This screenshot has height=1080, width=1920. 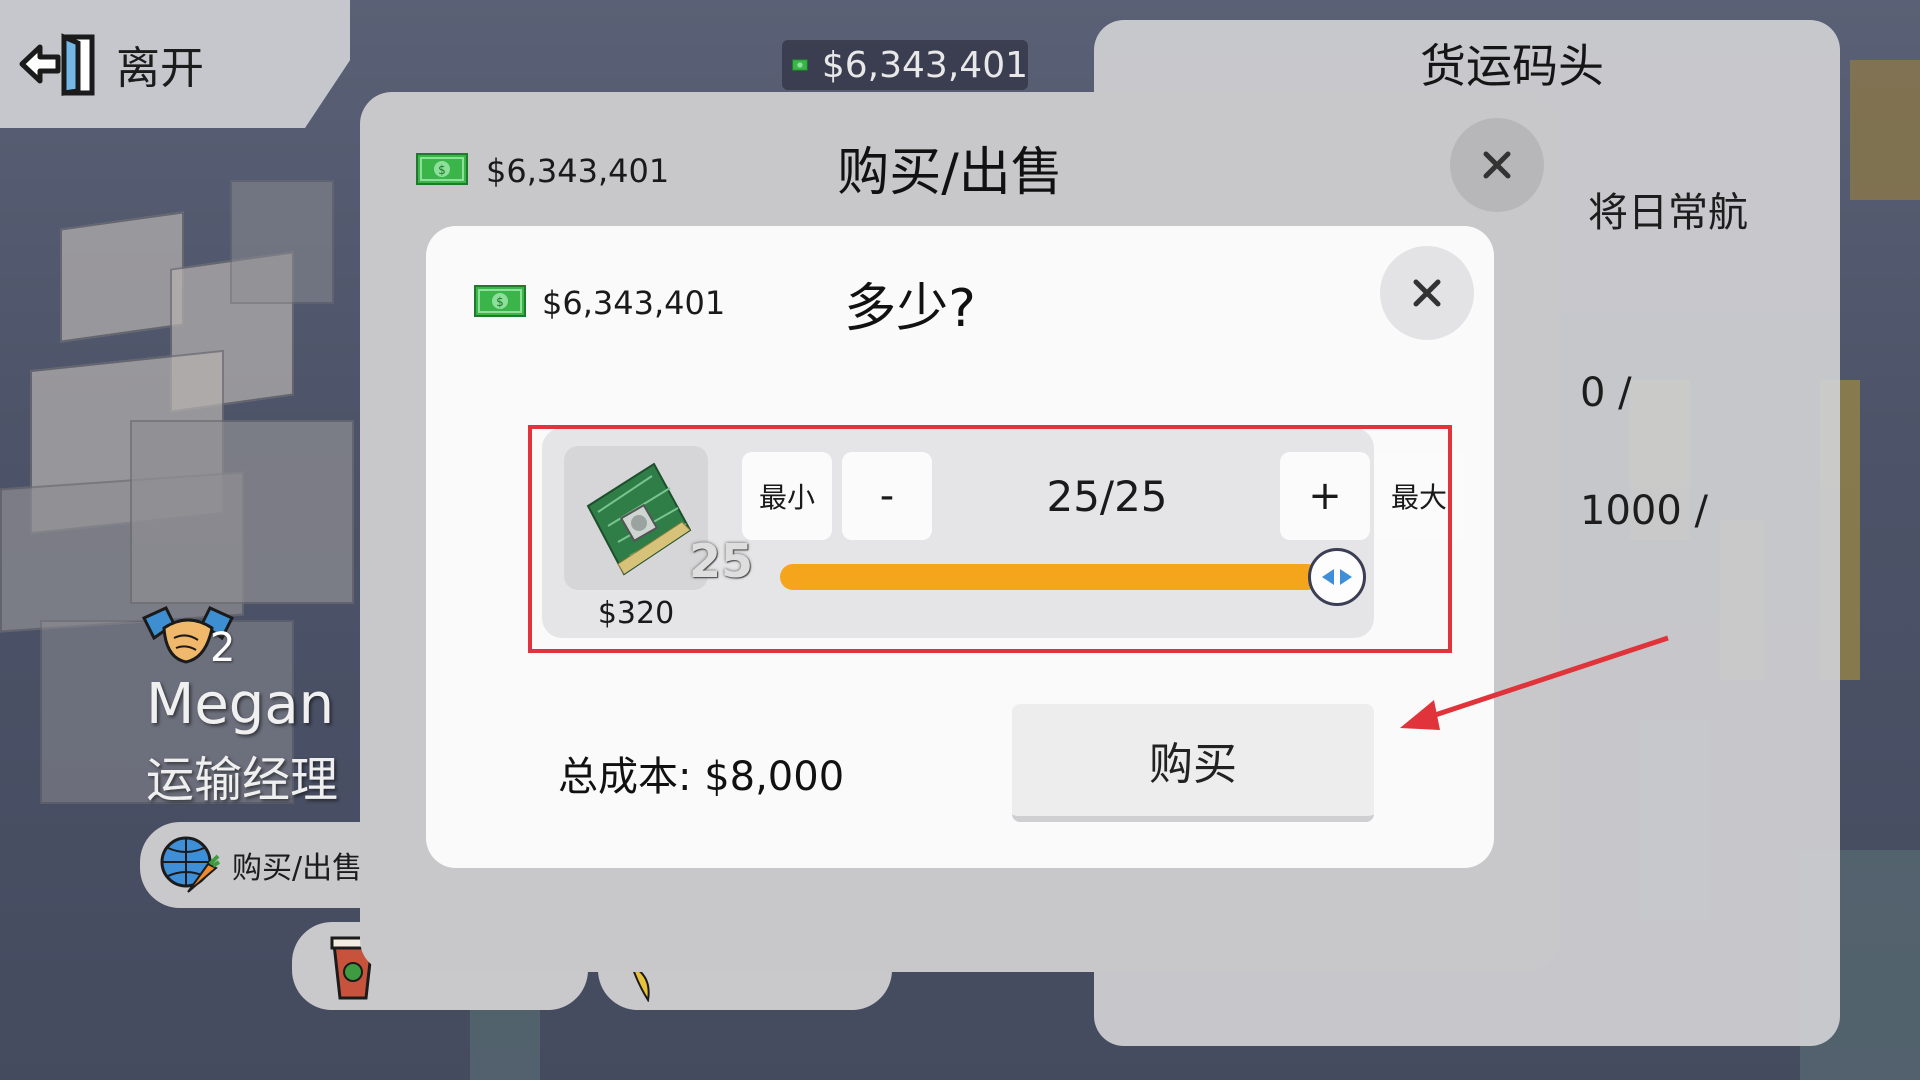 I want to click on globe-carrot-icon, so click(x=190, y=864).